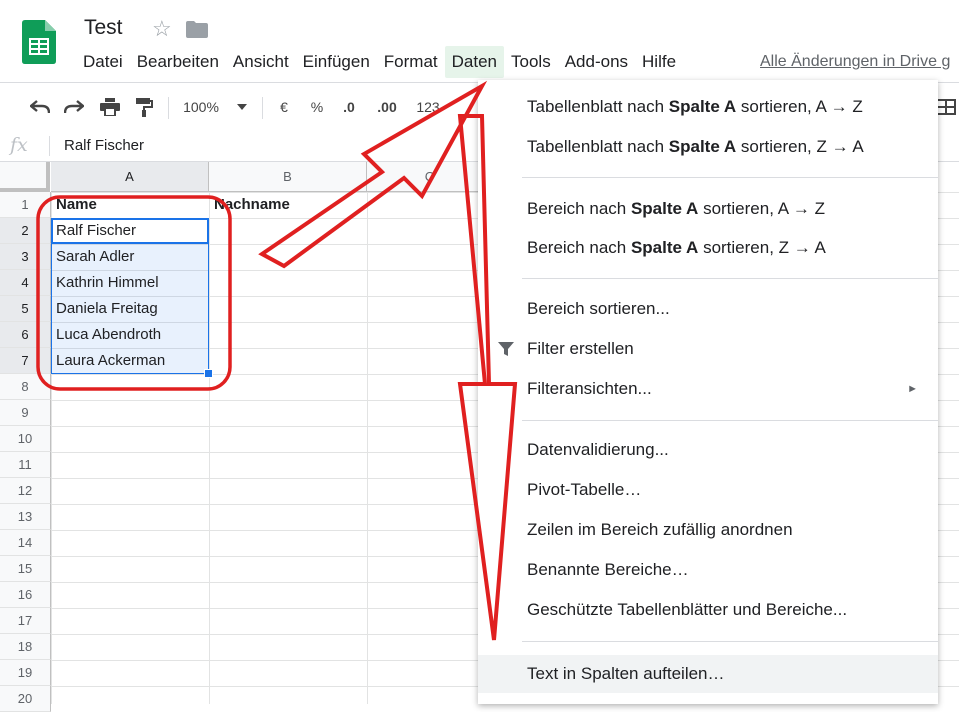 Image resolution: width=959 pixels, height=712 pixels. What do you see at coordinates (474, 62) in the screenshot?
I see `menu-daten: Daten` at bounding box center [474, 62].